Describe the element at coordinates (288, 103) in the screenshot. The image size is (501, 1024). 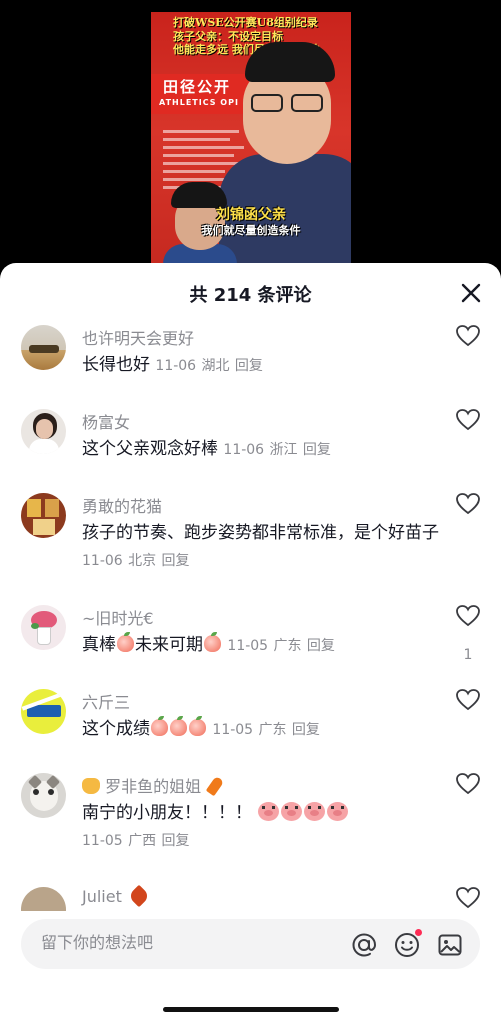
I see `glasses-icon` at that location.